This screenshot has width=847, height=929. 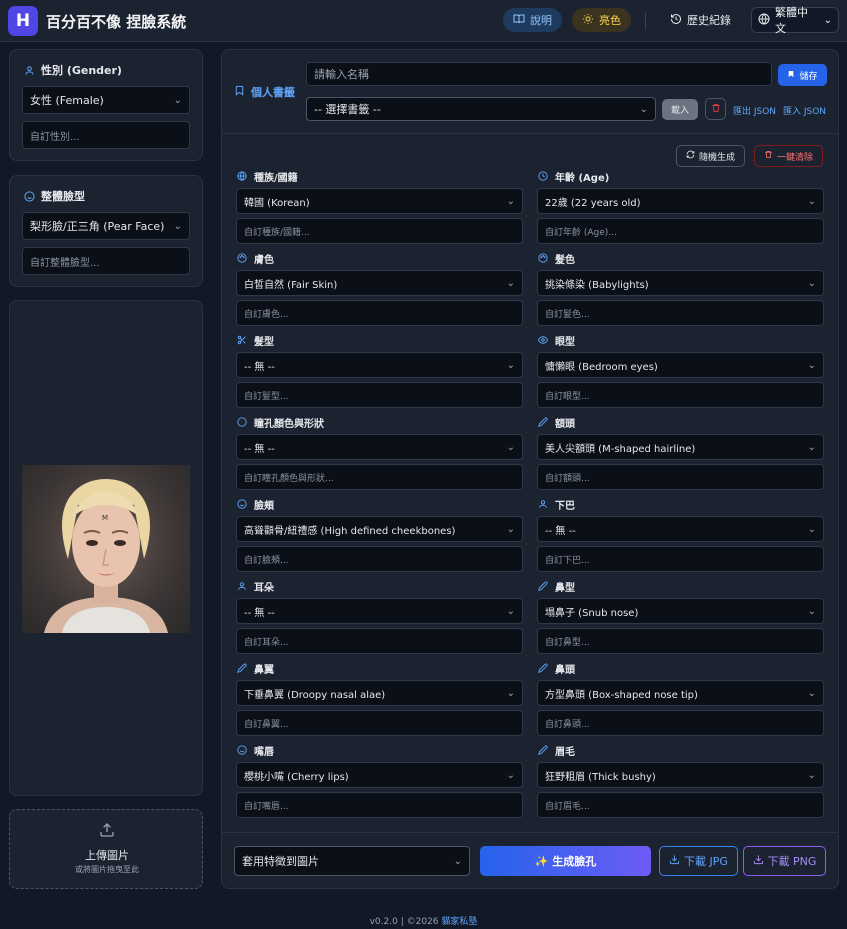 I want to click on apply-features-select: 套用特徵到圖片 ⌄, so click(x=352, y=861).